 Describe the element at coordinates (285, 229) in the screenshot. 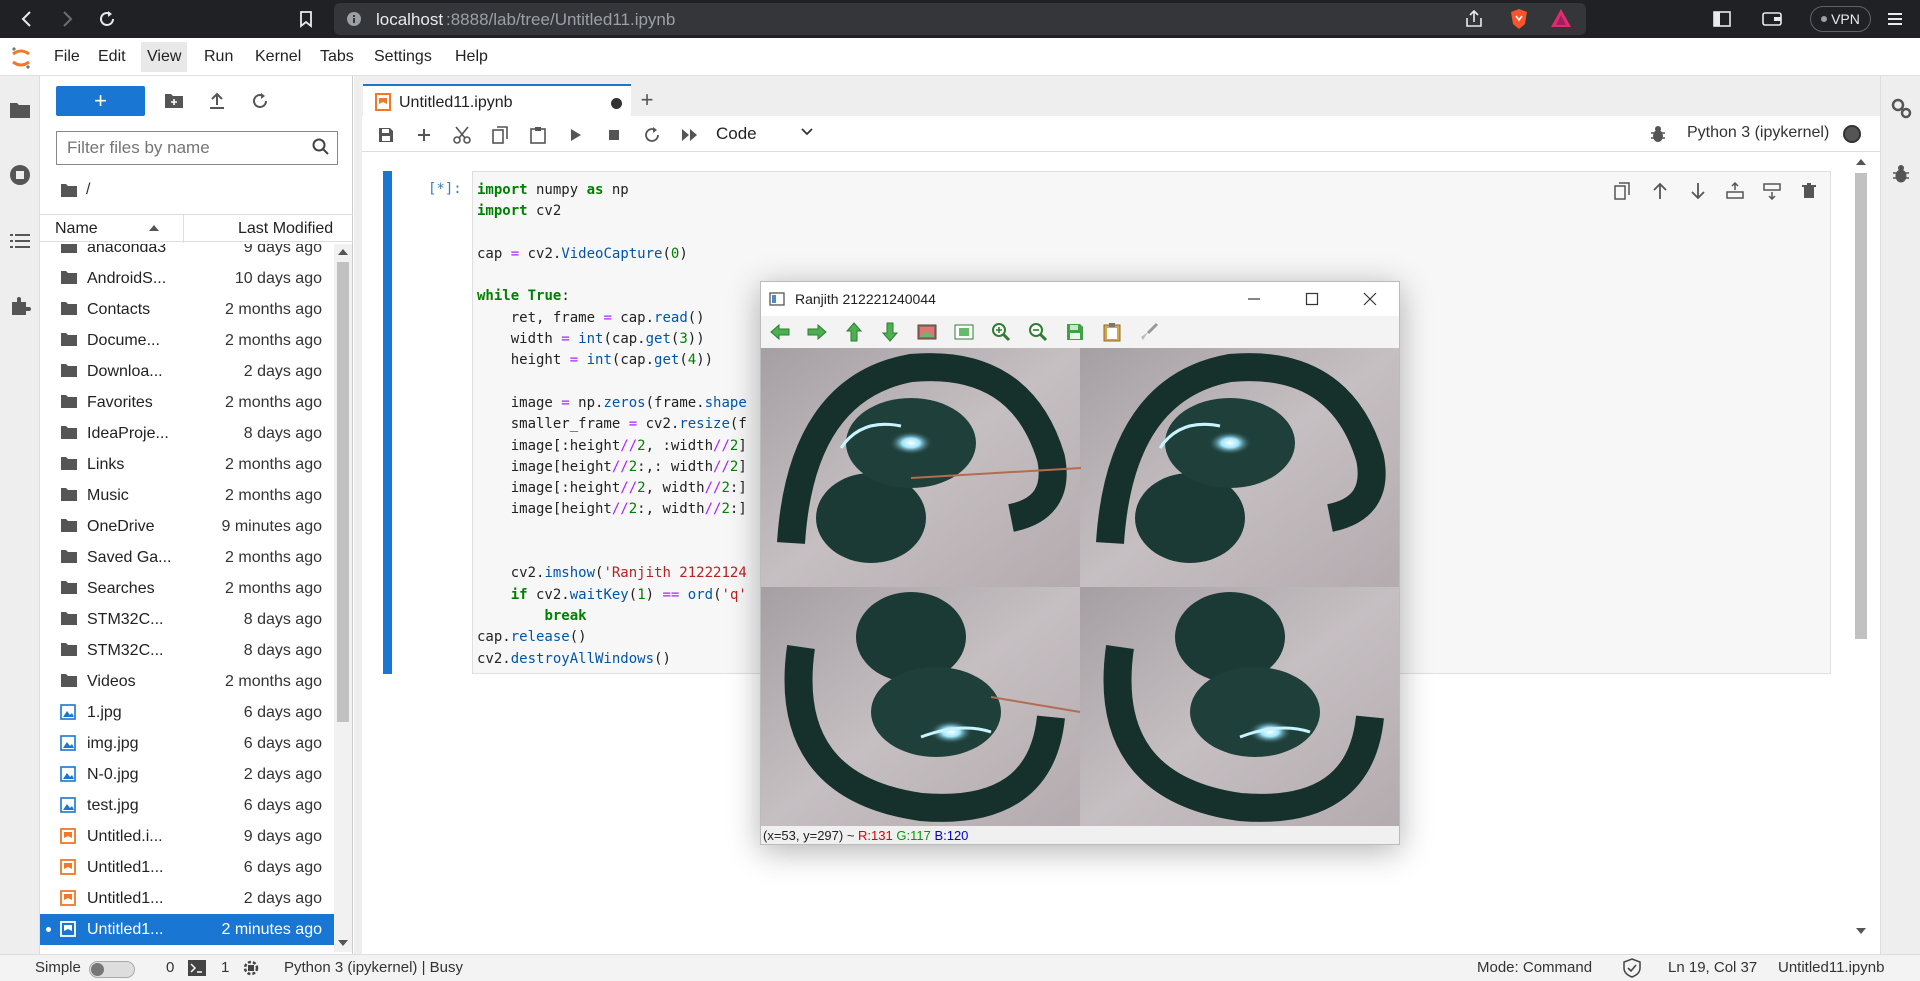

I see `column-modified-header: Last Modified` at that location.